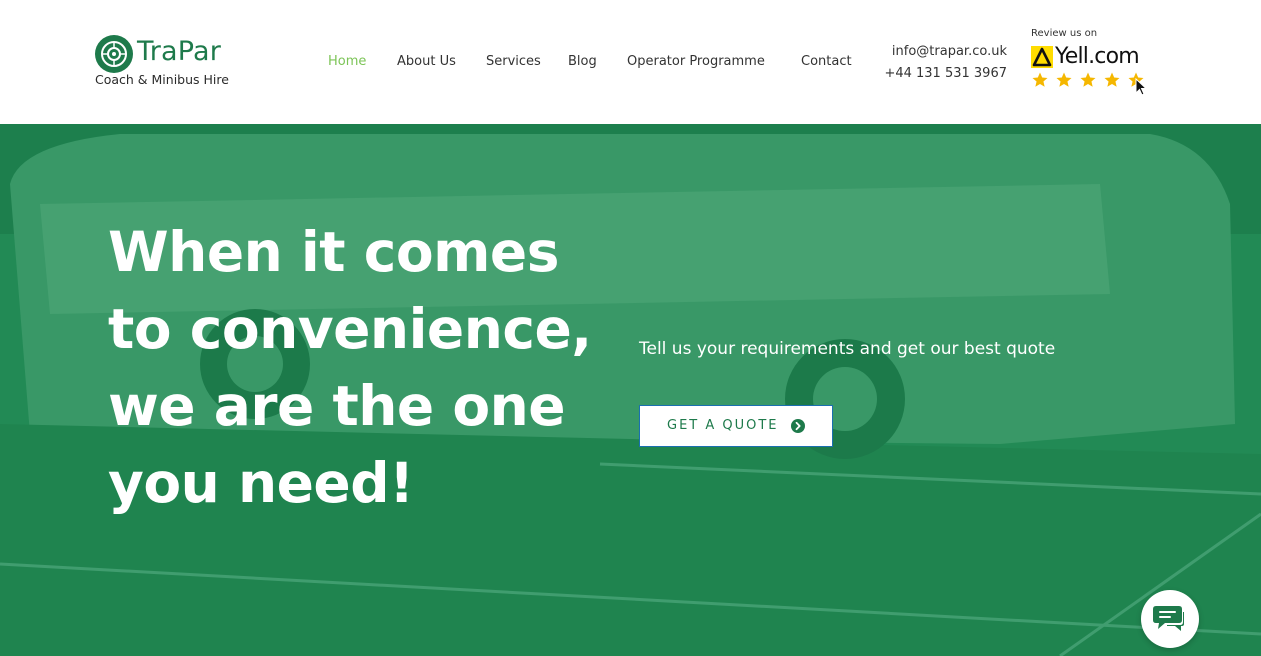 This screenshot has height=656, width=1261. What do you see at coordinates (179, 51) in the screenshot?
I see `logo-name: TraPar` at bounding box center [179, 51].